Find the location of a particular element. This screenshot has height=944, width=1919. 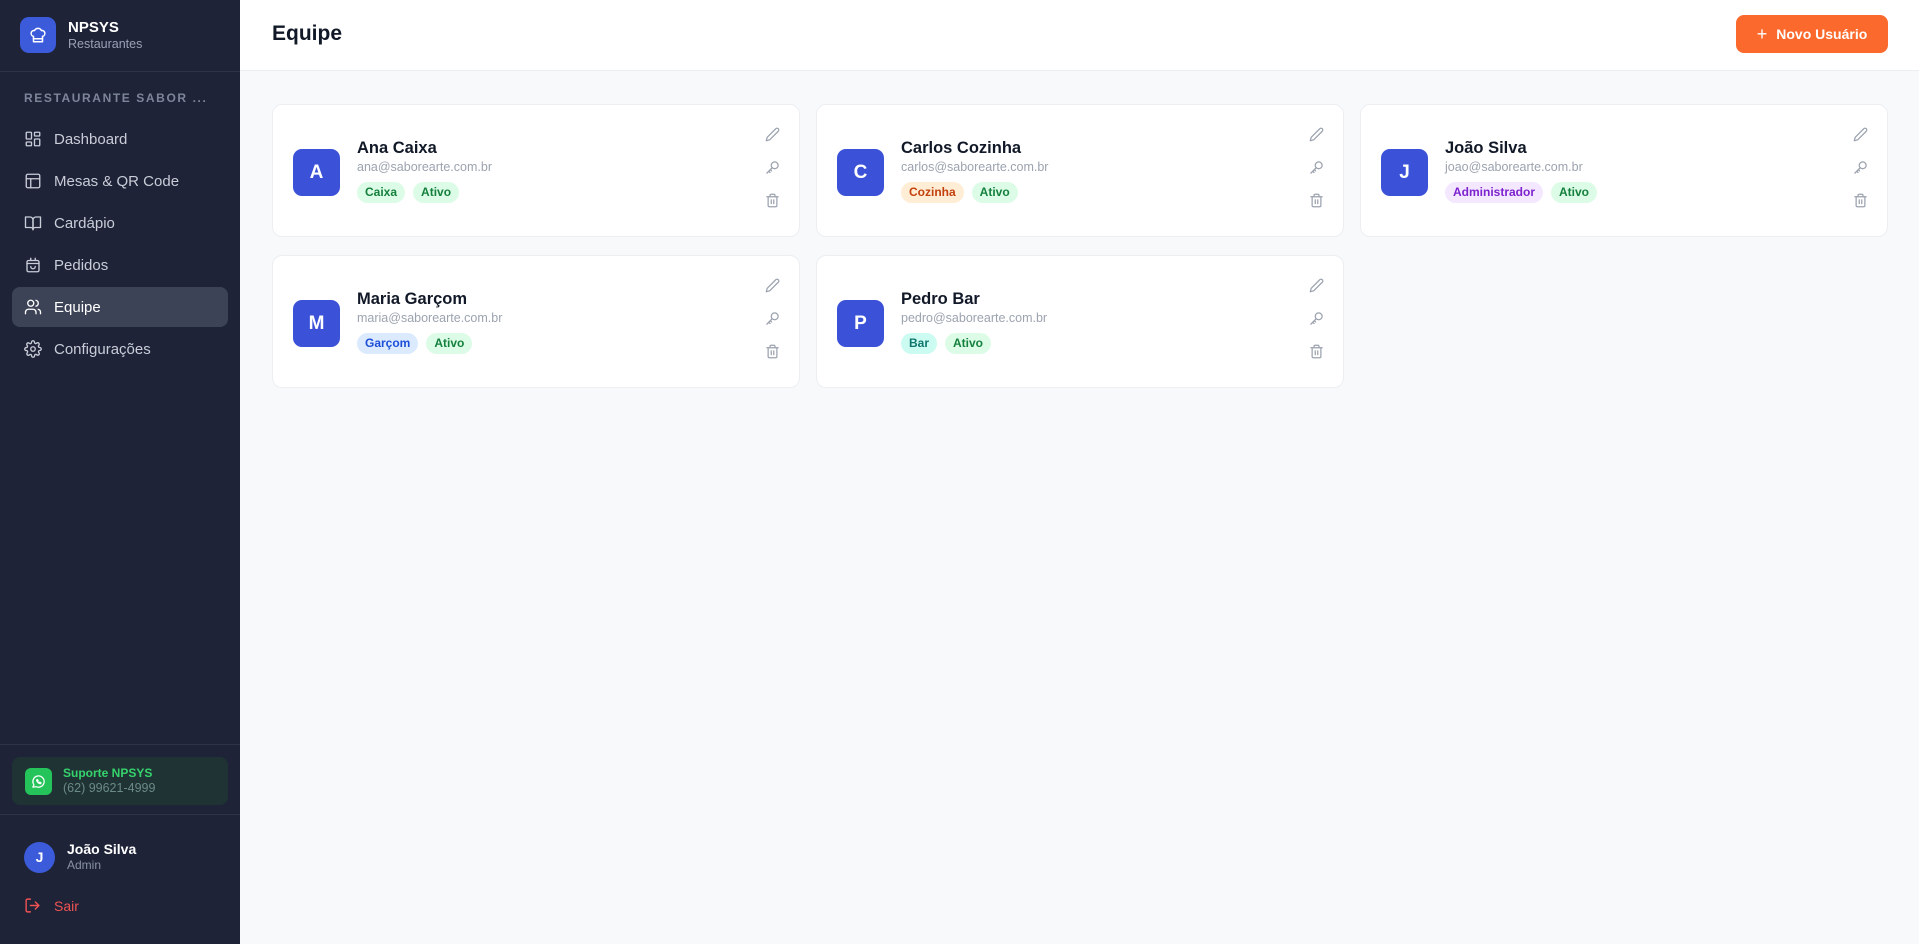

support-card: Suporte NPSYS (62) 99621-4999 is located at coordinates (120, 781).